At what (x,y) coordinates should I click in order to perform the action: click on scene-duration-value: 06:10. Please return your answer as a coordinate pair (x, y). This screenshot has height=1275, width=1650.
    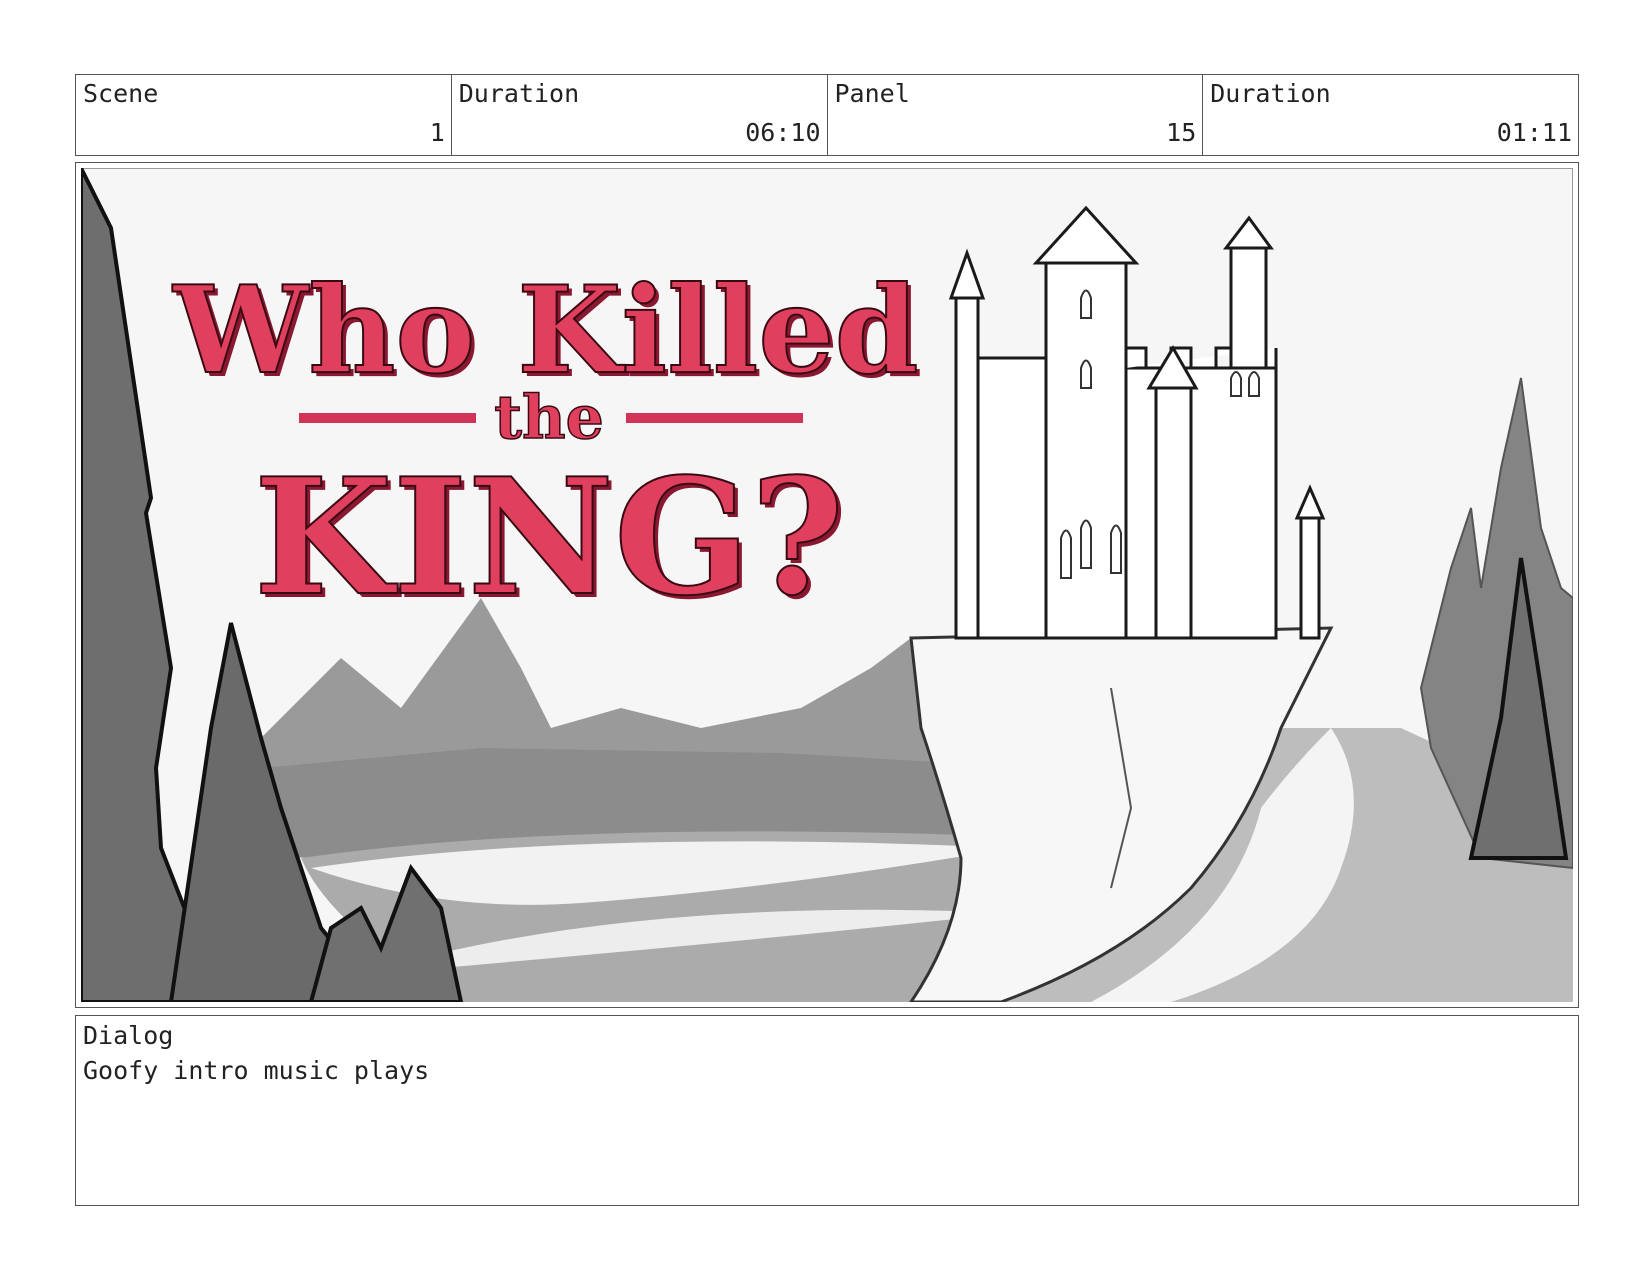
    Looking at the image, I should click on (783, 132).